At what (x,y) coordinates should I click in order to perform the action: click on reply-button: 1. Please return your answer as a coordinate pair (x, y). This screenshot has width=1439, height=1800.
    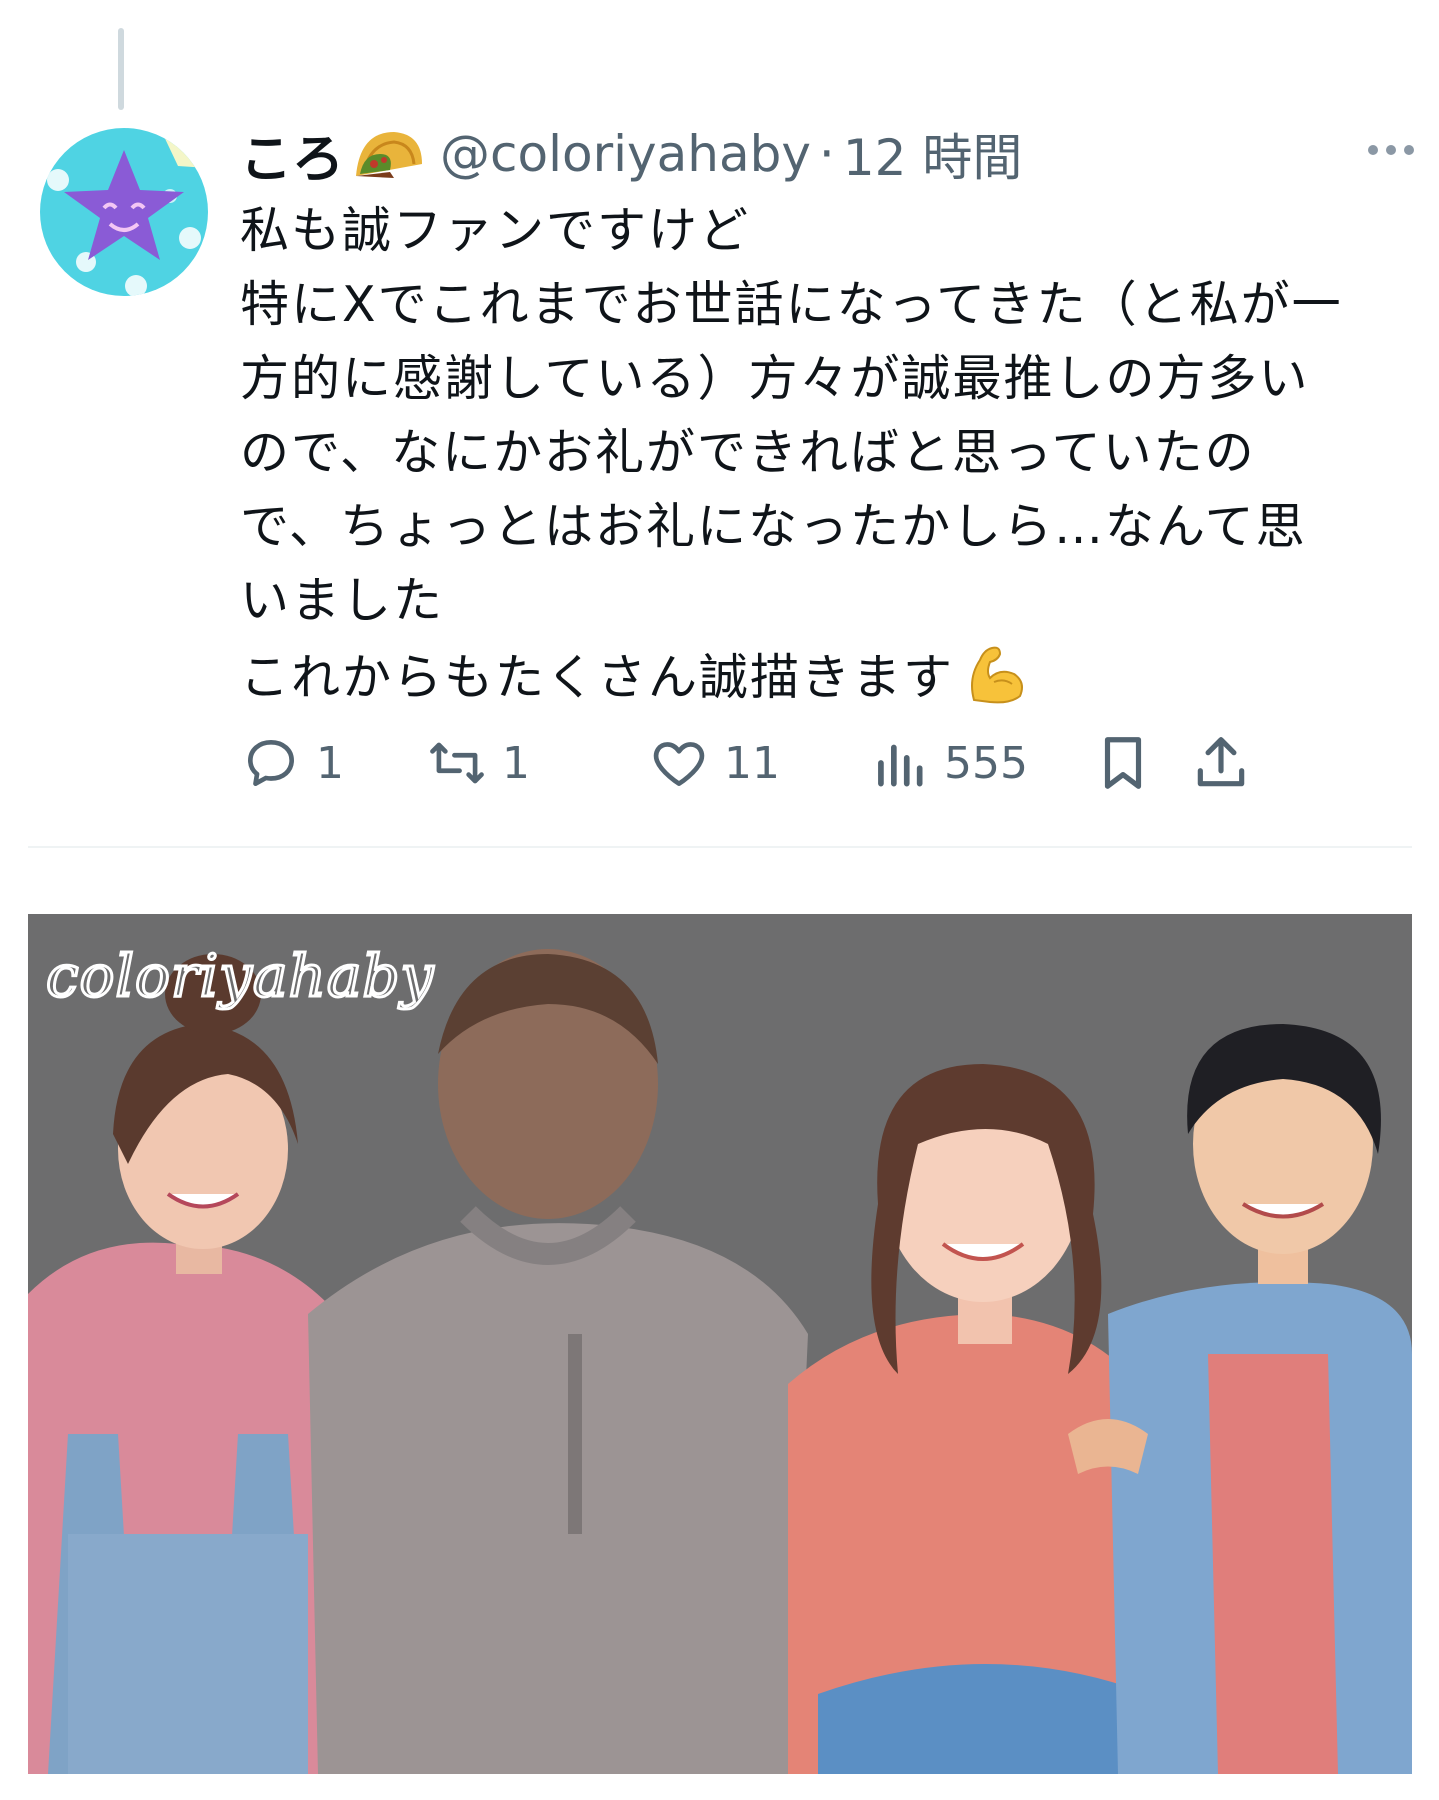
    Looking at the image, I should click on (292, 763).